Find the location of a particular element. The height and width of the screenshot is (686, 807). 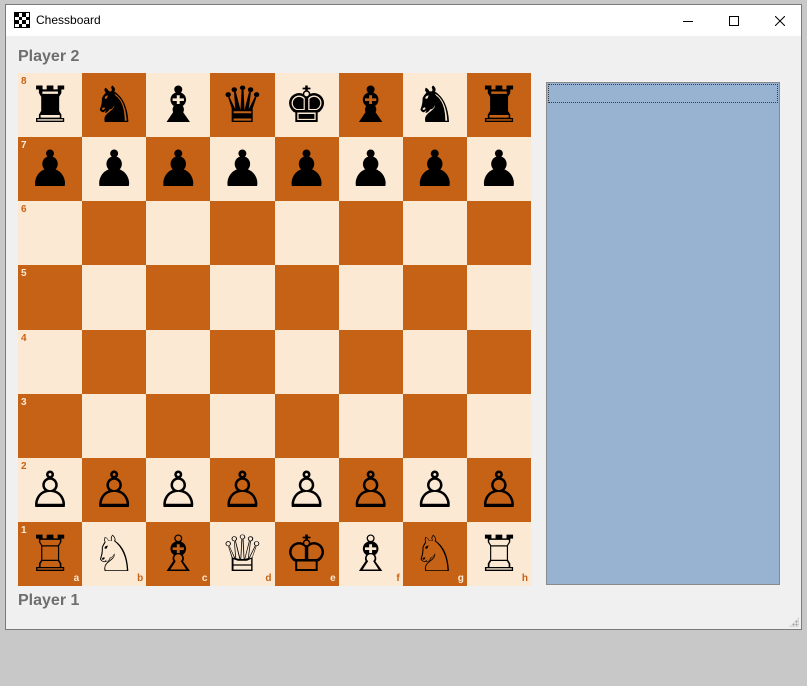

square-e7: ♟ is located at coordinates (306, 169).